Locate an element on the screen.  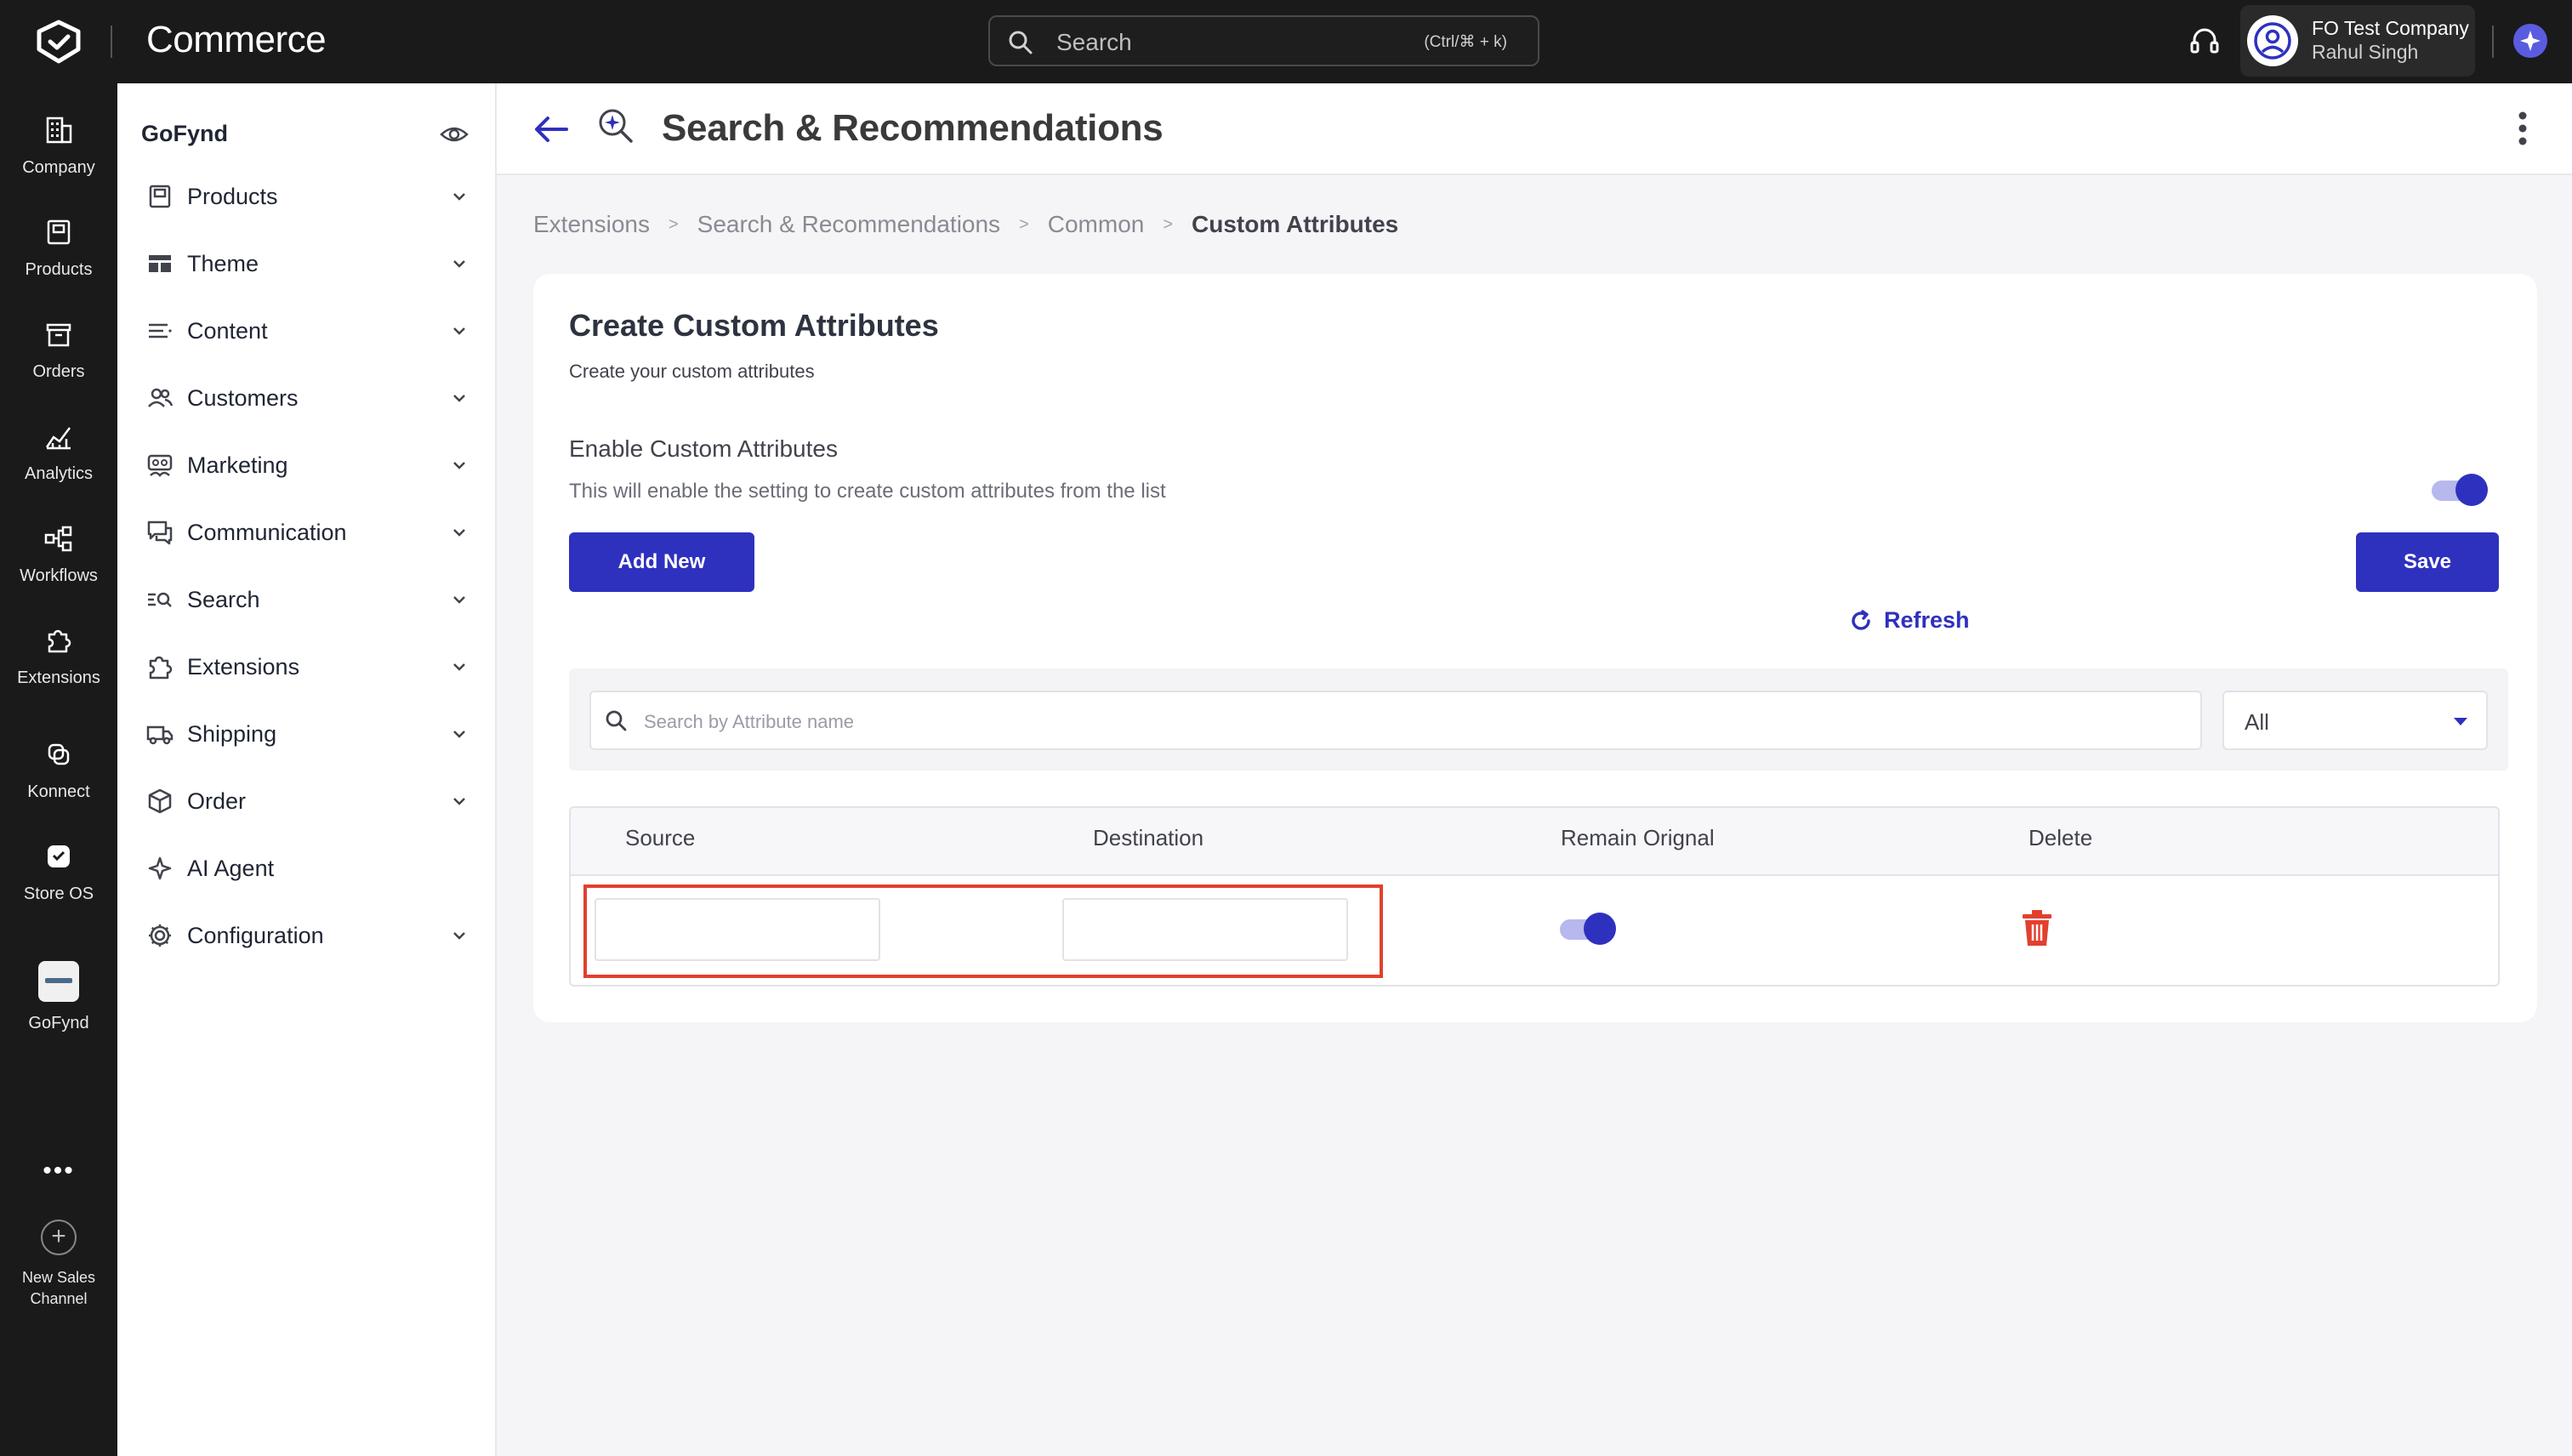
sidebar-item-label: Extensions is located at coordinates (244, 666).